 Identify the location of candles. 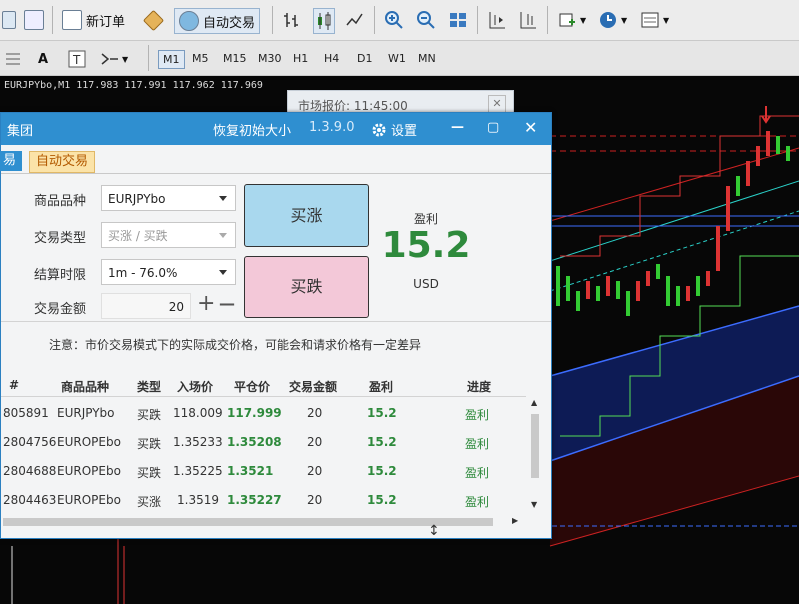
(673, 211).